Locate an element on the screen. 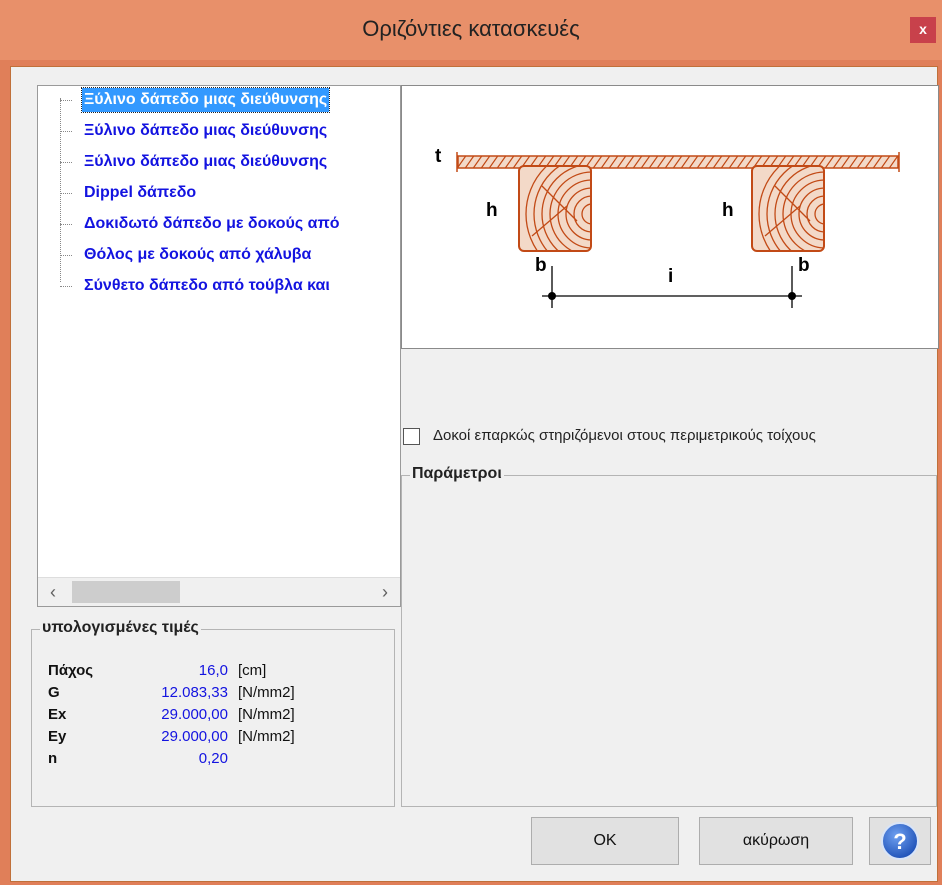 Image resolution: width=942 pixels, height=885 pixels. calc-name: G is located at coordinates (54, 692).